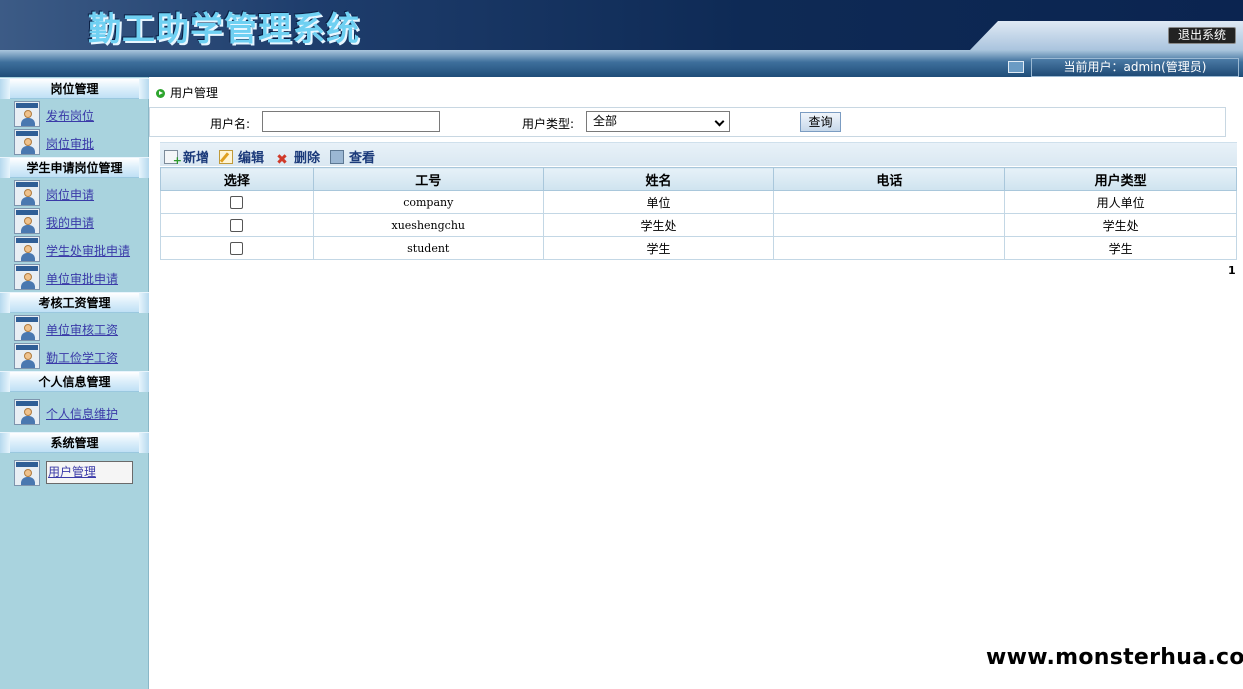 This screenshot has width=1243, height=689. I want to click on table-row: company 单位 用人单位, so click(698, 202).